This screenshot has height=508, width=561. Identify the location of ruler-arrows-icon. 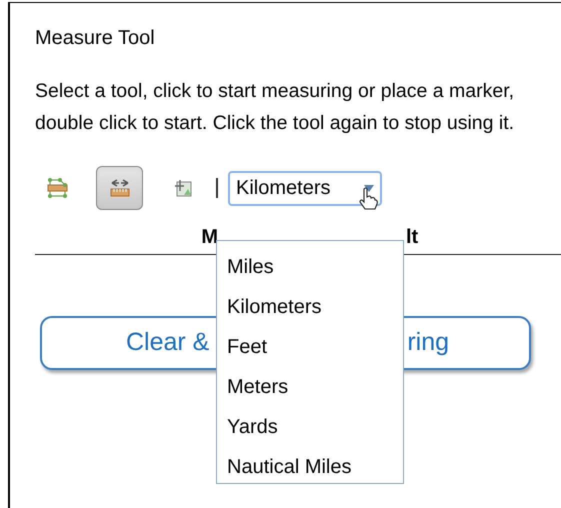
(119, 188).